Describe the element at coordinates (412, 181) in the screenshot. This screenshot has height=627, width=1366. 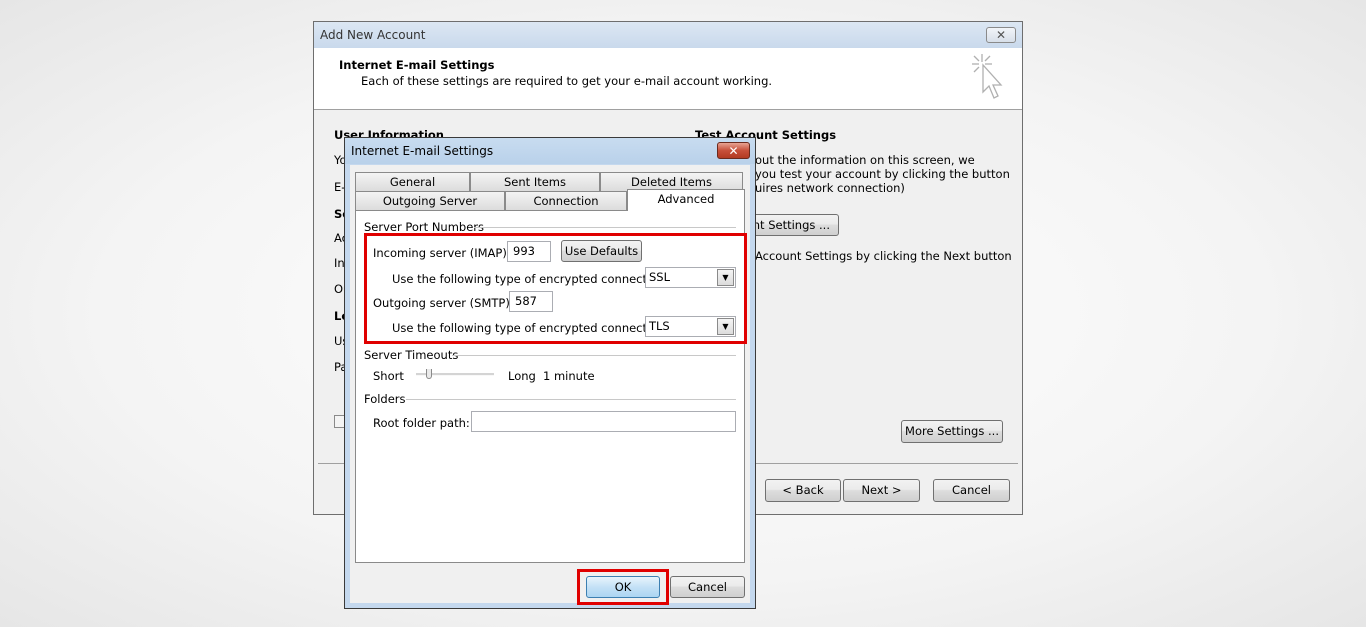
I see `tab-general: General` at that location.